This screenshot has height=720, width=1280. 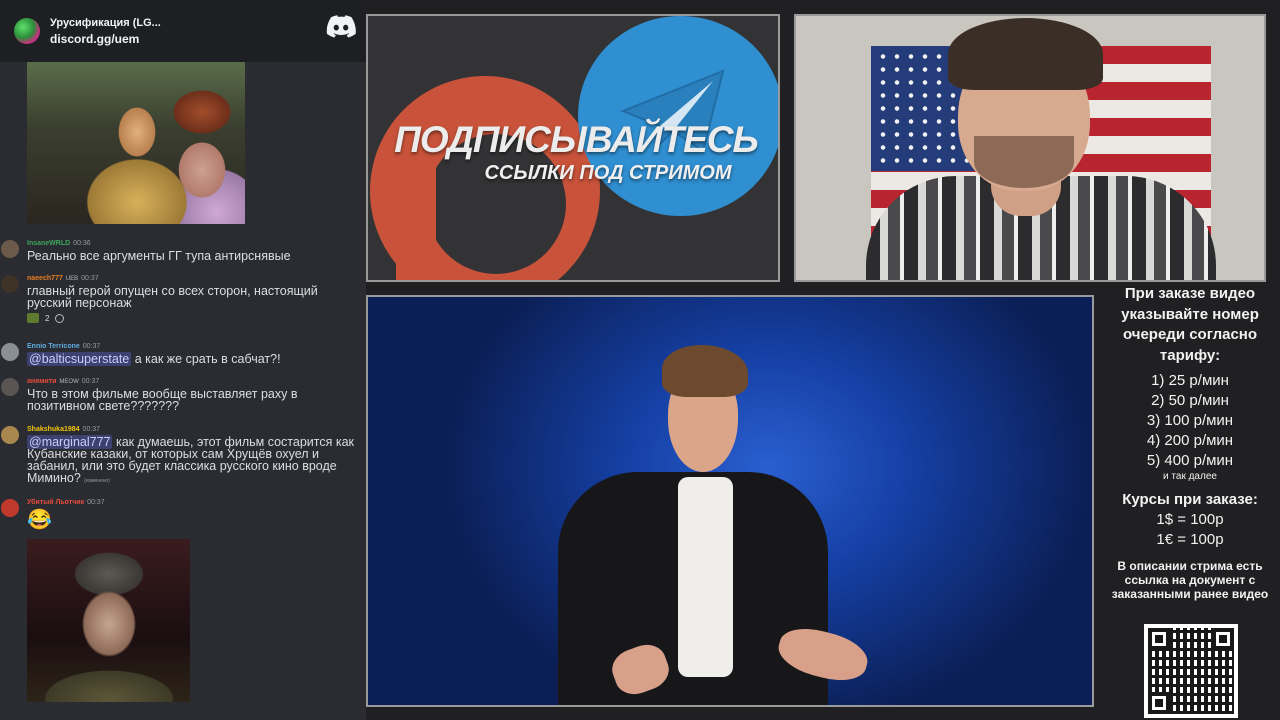 I want to click on reaction: 2, so click(x=46, y=318).